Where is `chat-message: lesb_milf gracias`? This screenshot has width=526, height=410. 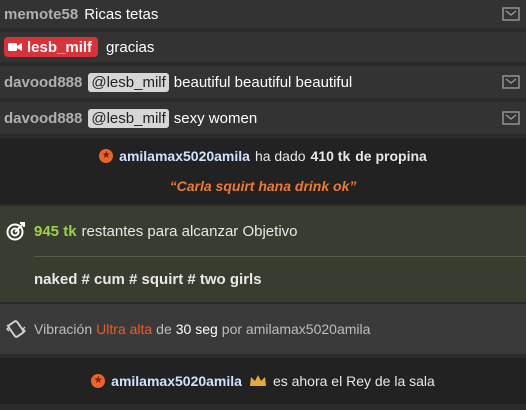
chat-message: lesb_milf gracias is located at coordinates (263, 47).